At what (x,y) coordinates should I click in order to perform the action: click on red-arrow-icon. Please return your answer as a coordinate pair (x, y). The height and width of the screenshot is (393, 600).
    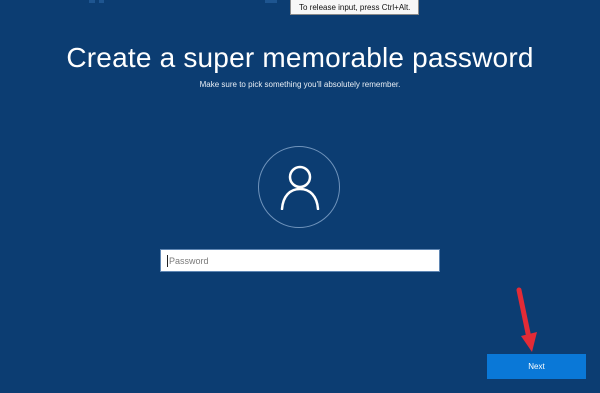
    Looking at the image, I should click on (526, 319).